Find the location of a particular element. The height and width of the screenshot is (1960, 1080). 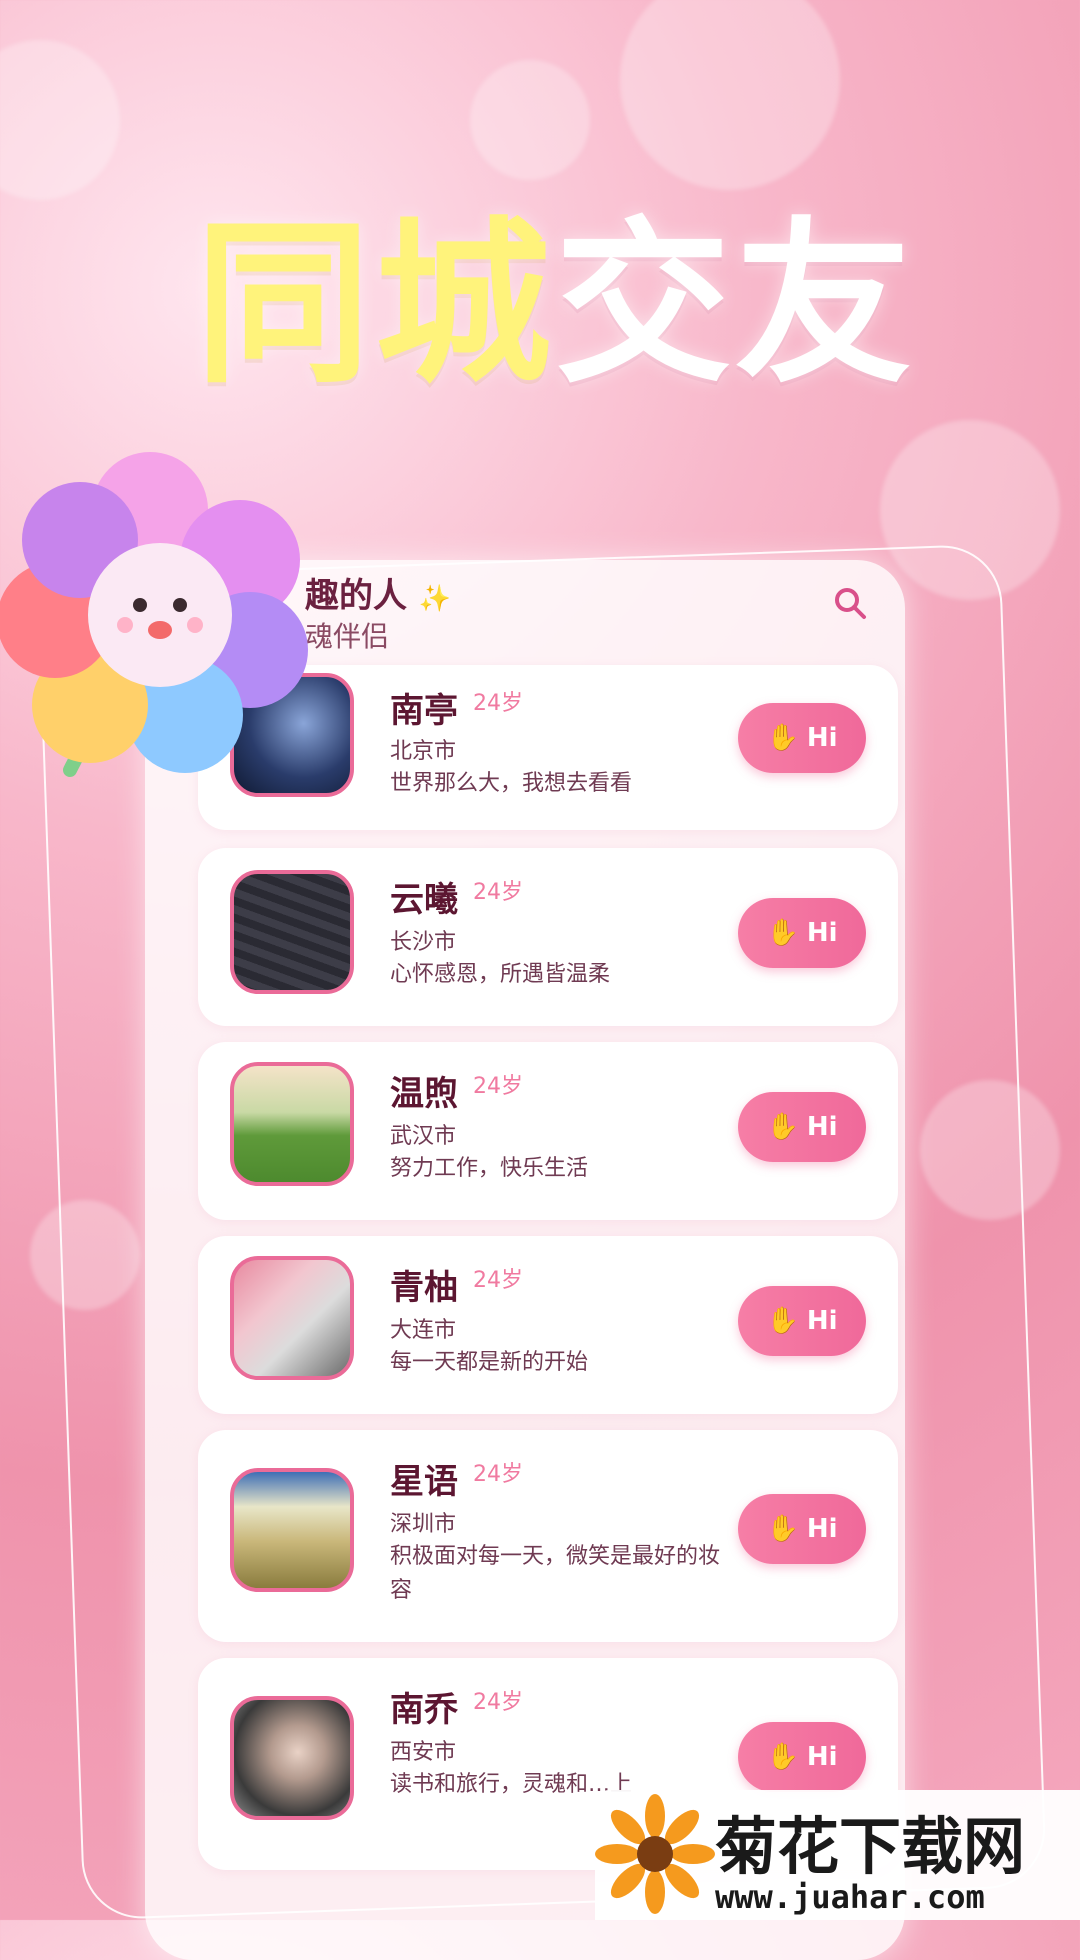

user-city: 大连市 is located at coordinates (423, 1330).